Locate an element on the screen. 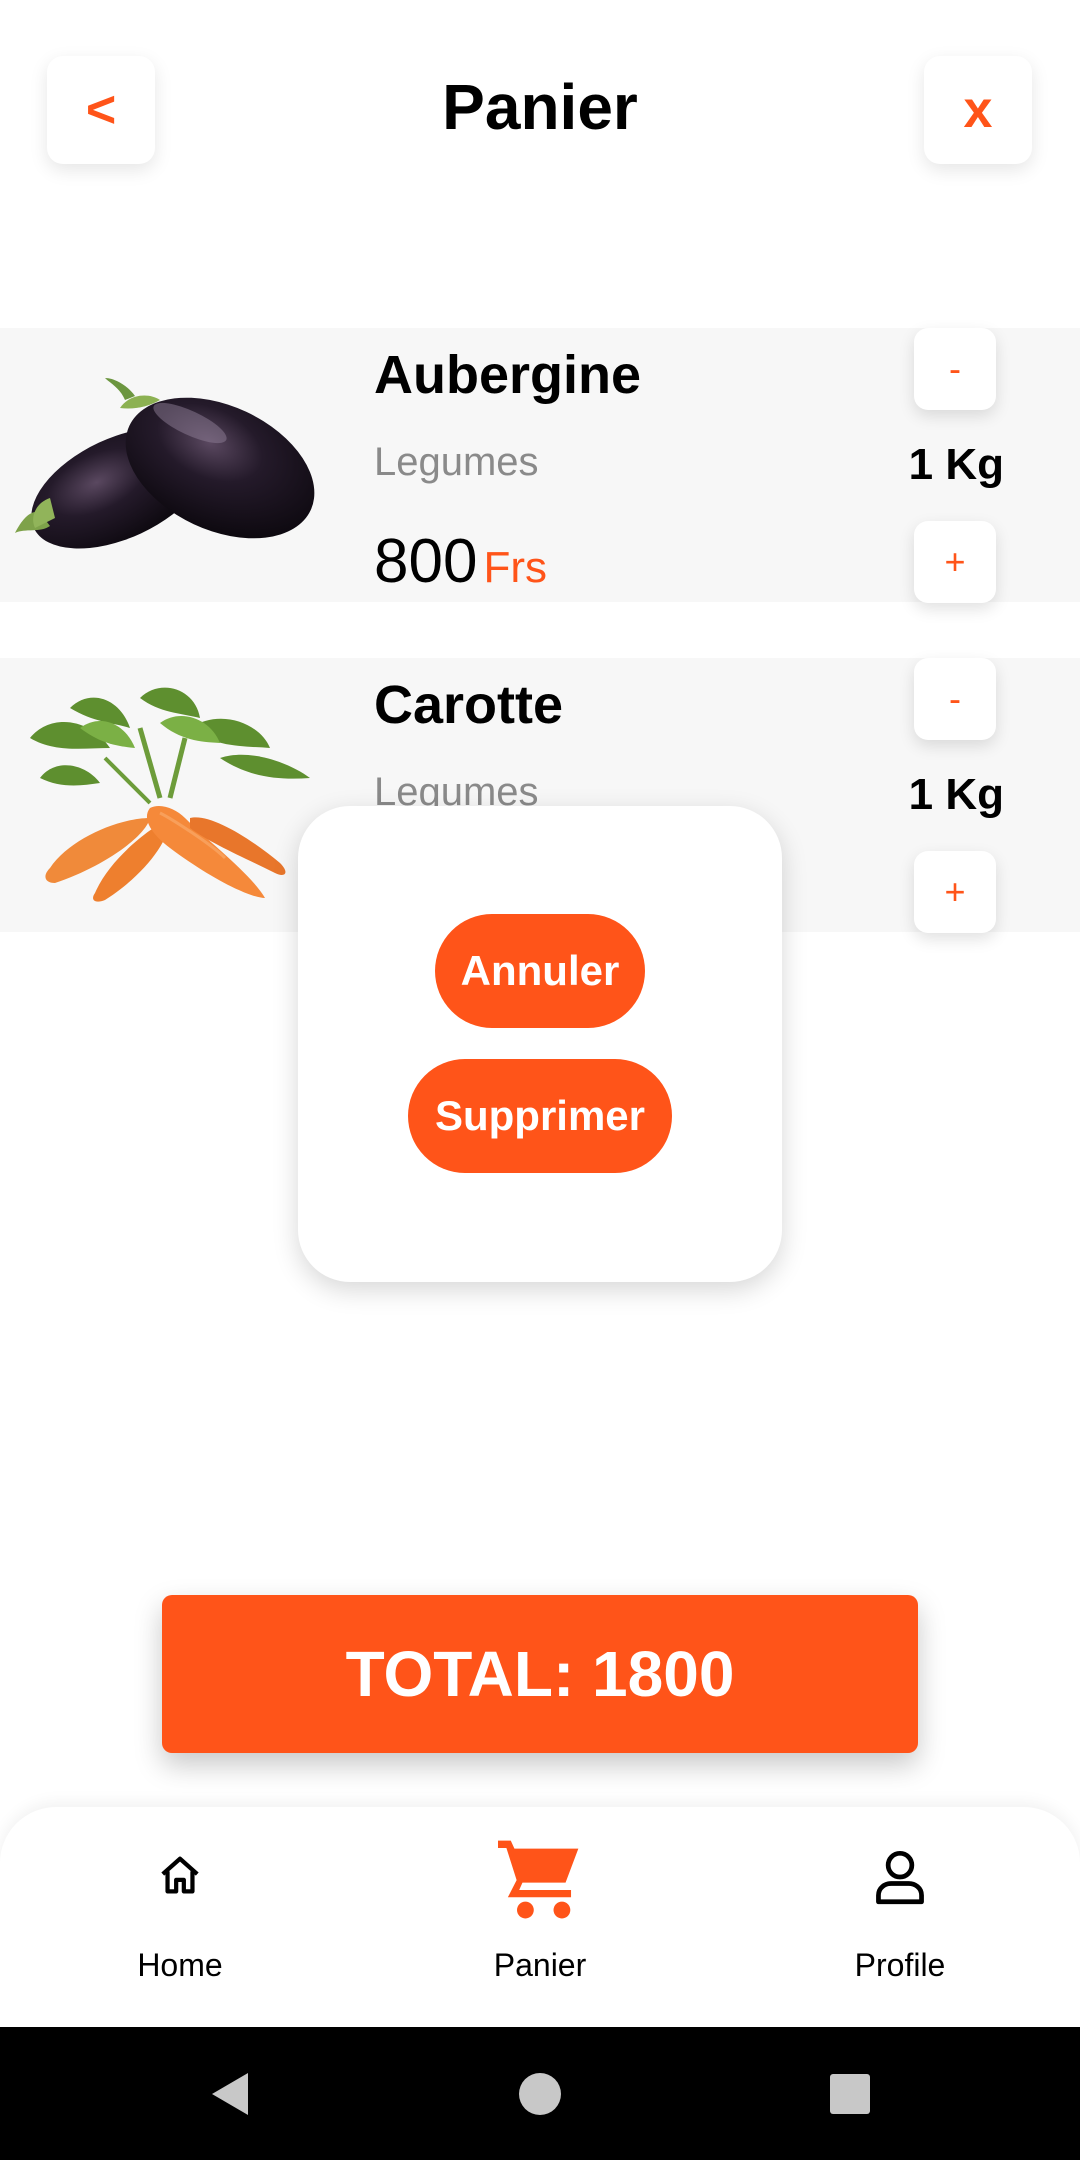  item-category: Legumes is located at coordinates (456, 462).